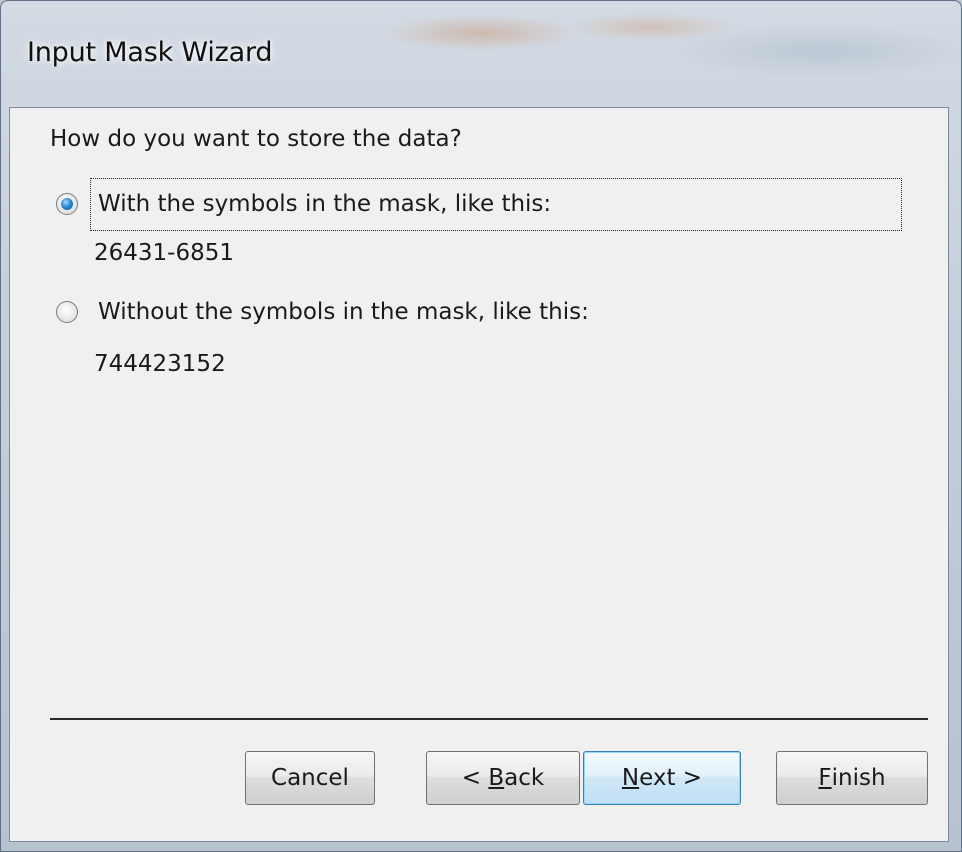 The height and width of the screenshot is (852, 962). What do you see at coordinates (825, 778) in the screenshot?
I see `finish-button-mnemonic: F` at bounding box center [825, 778].